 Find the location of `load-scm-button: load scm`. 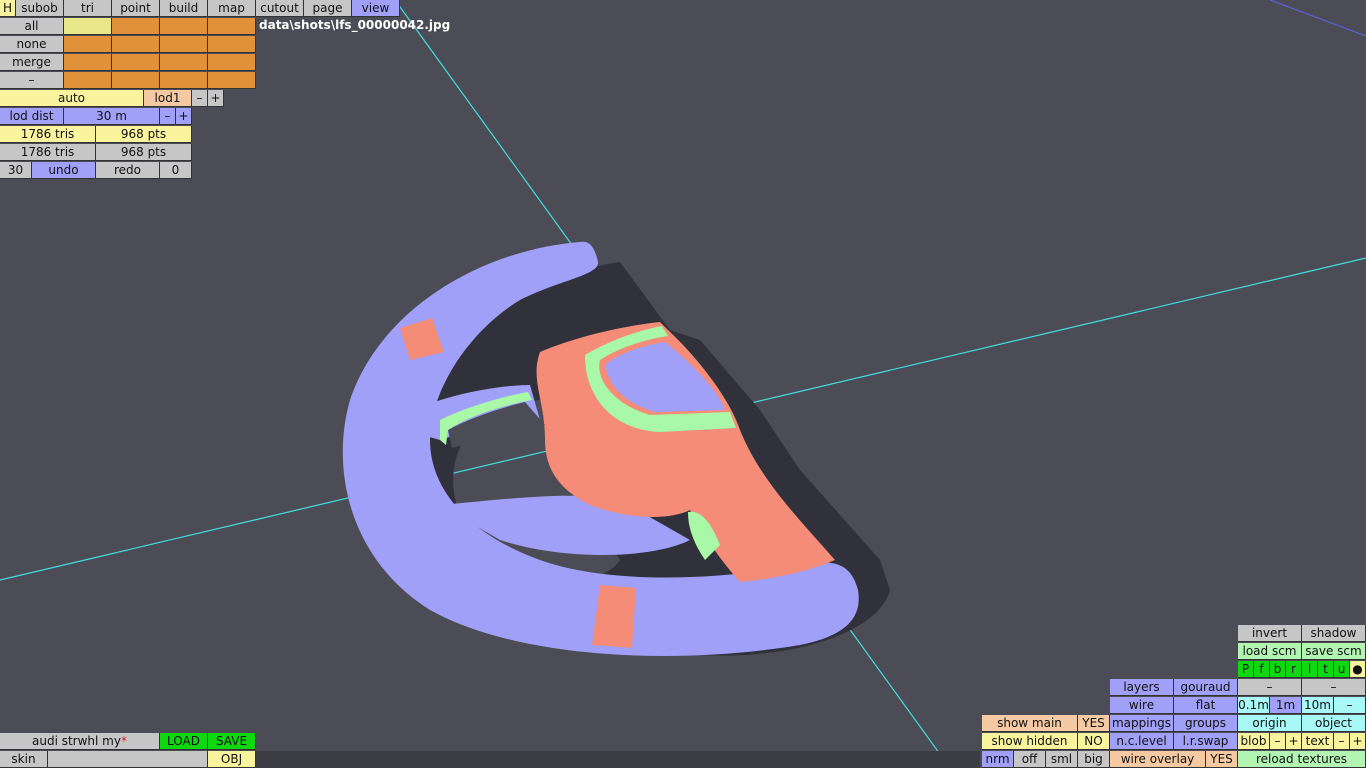

load-scm-button: load scm is located at coordinates (1270, 651).